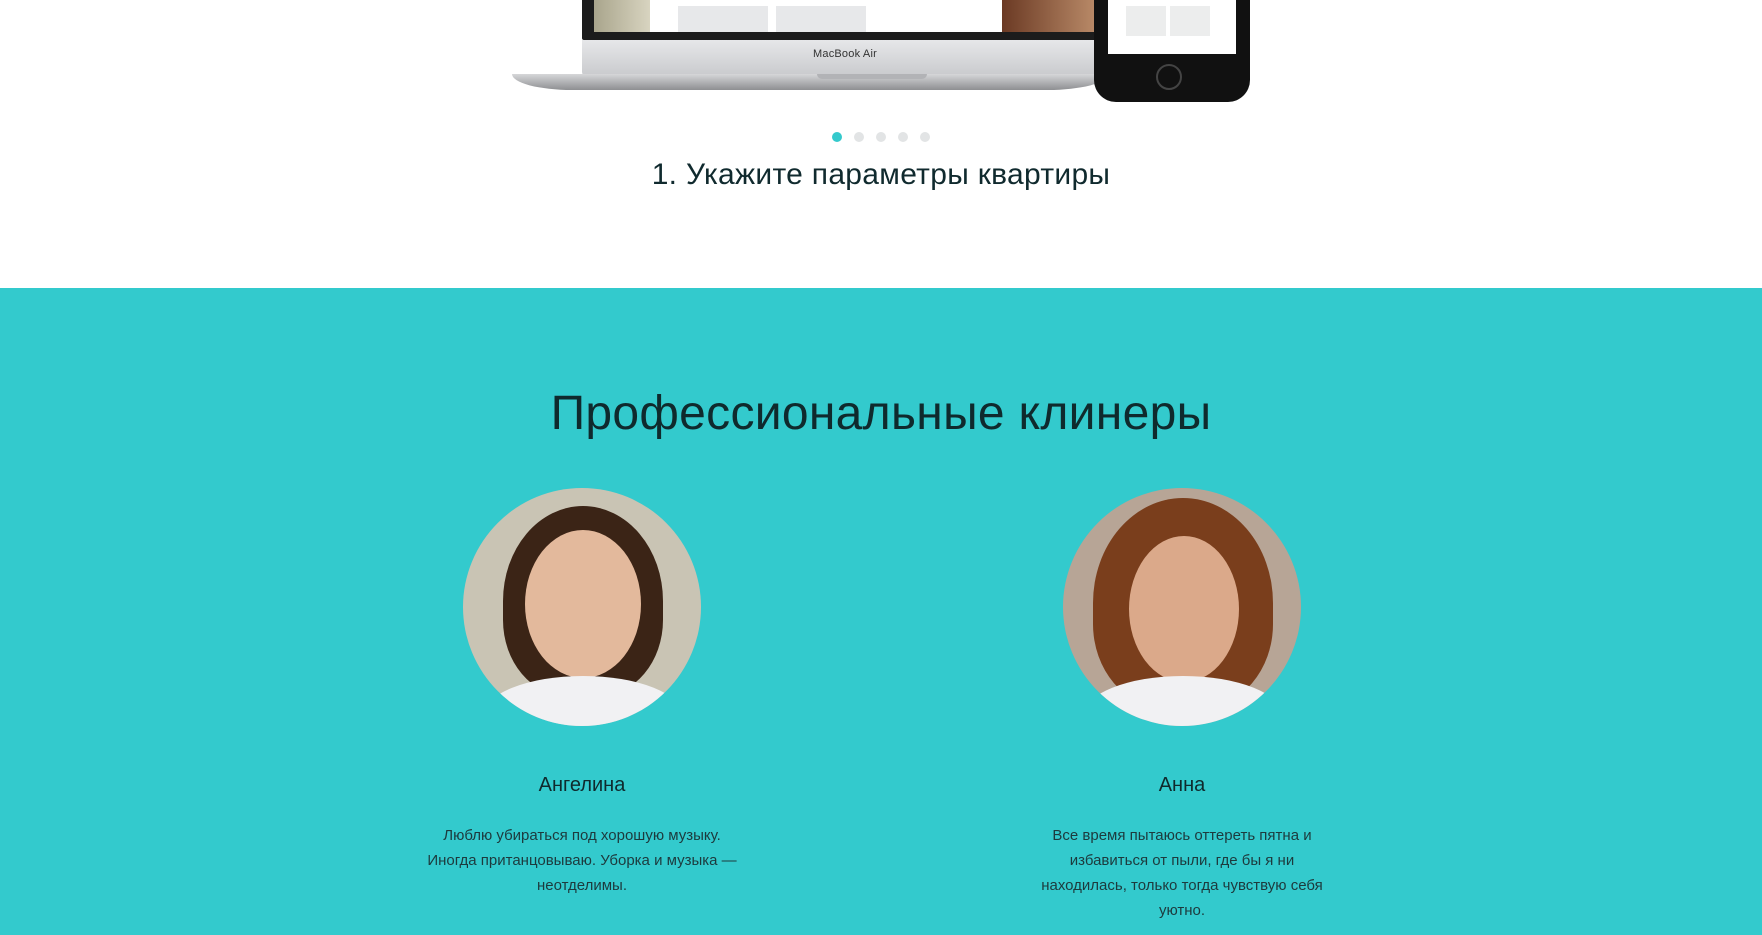 The width and height of the screenshot is (1762, 935). I want to click on laptop-mockup-image: MacBook Air, so click(810, 50).